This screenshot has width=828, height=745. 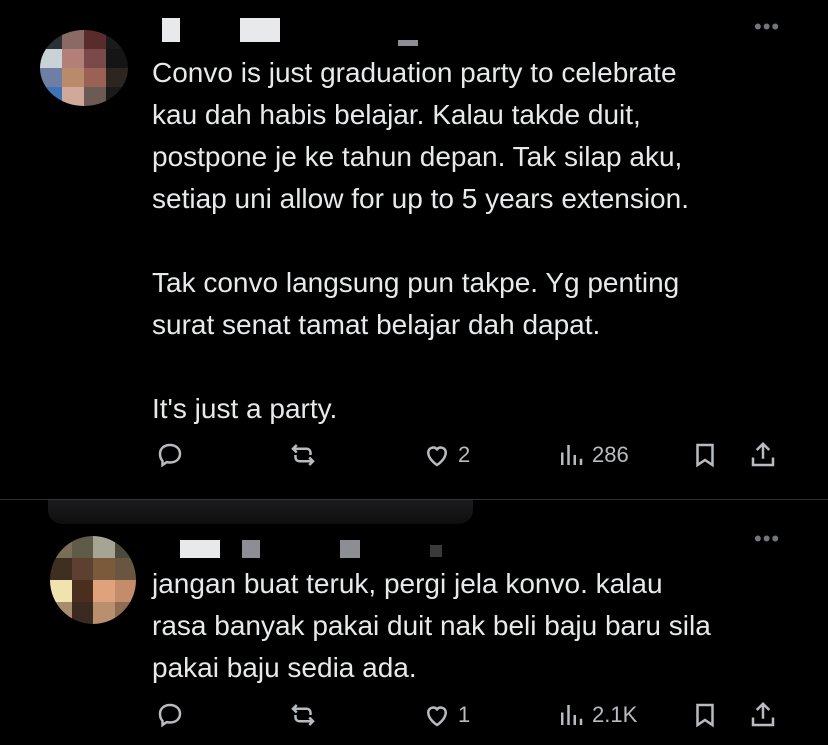 I want to click on view-count: 286, so click(x=610, y=454).